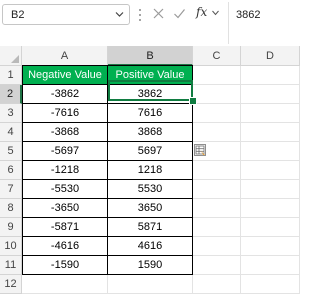 The height and width of the screenshot is (294, 320). Describe the element at coordinates (150, 151) in the screenshot. I see `positive-value-cell: 5697` at that location.